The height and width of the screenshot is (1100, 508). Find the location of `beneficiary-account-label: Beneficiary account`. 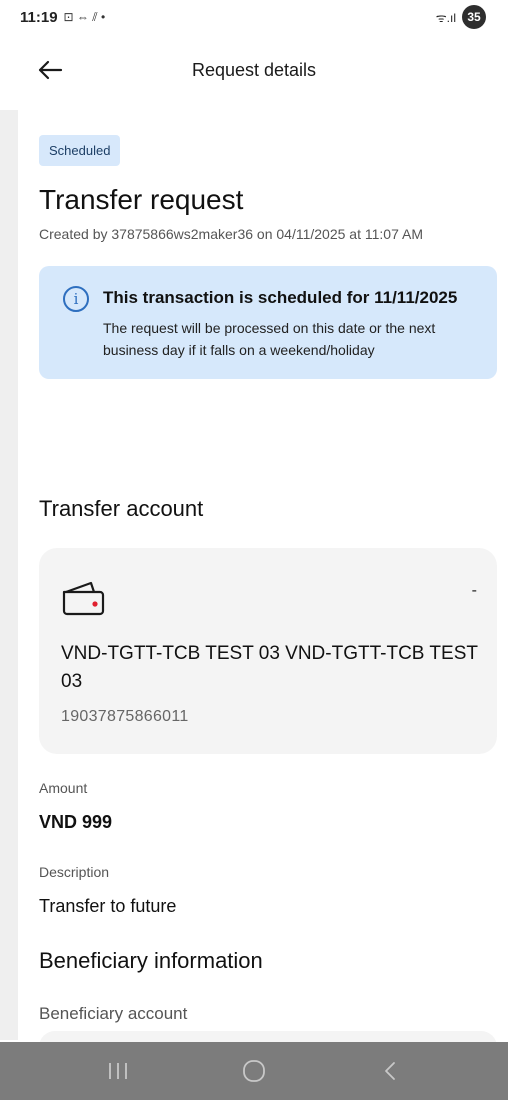

beneficiary-account-label: Beneficiary account is located at coordinates (113, 1013).